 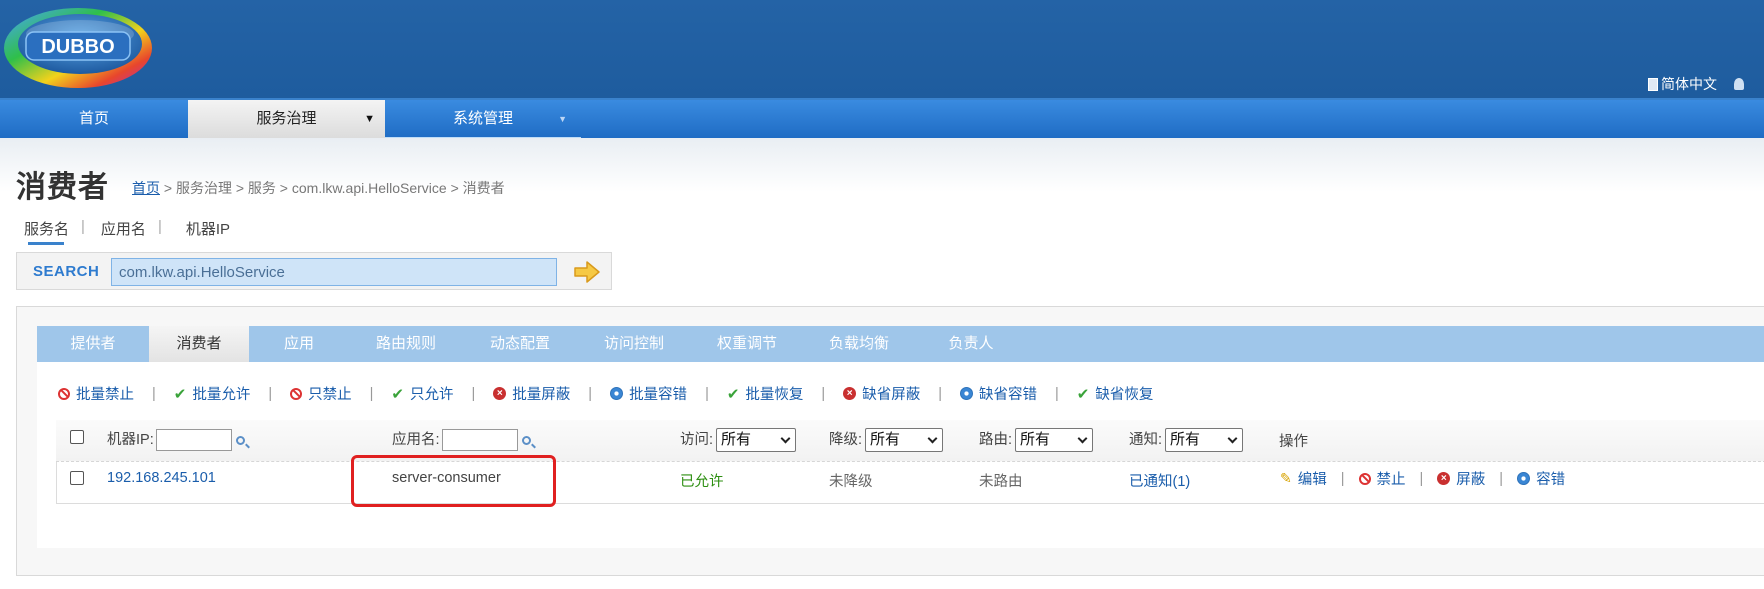 What do you see at coordinates (208, 228) in the screenshot?
I see `search-type-ip: 机器IP` at bounding box center [208, 228].